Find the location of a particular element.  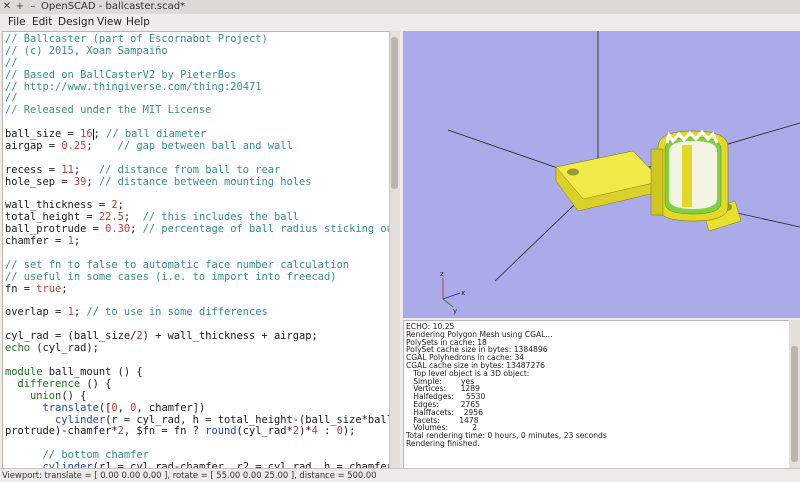

code-token: cylinder is located at coordinates (80, 419).